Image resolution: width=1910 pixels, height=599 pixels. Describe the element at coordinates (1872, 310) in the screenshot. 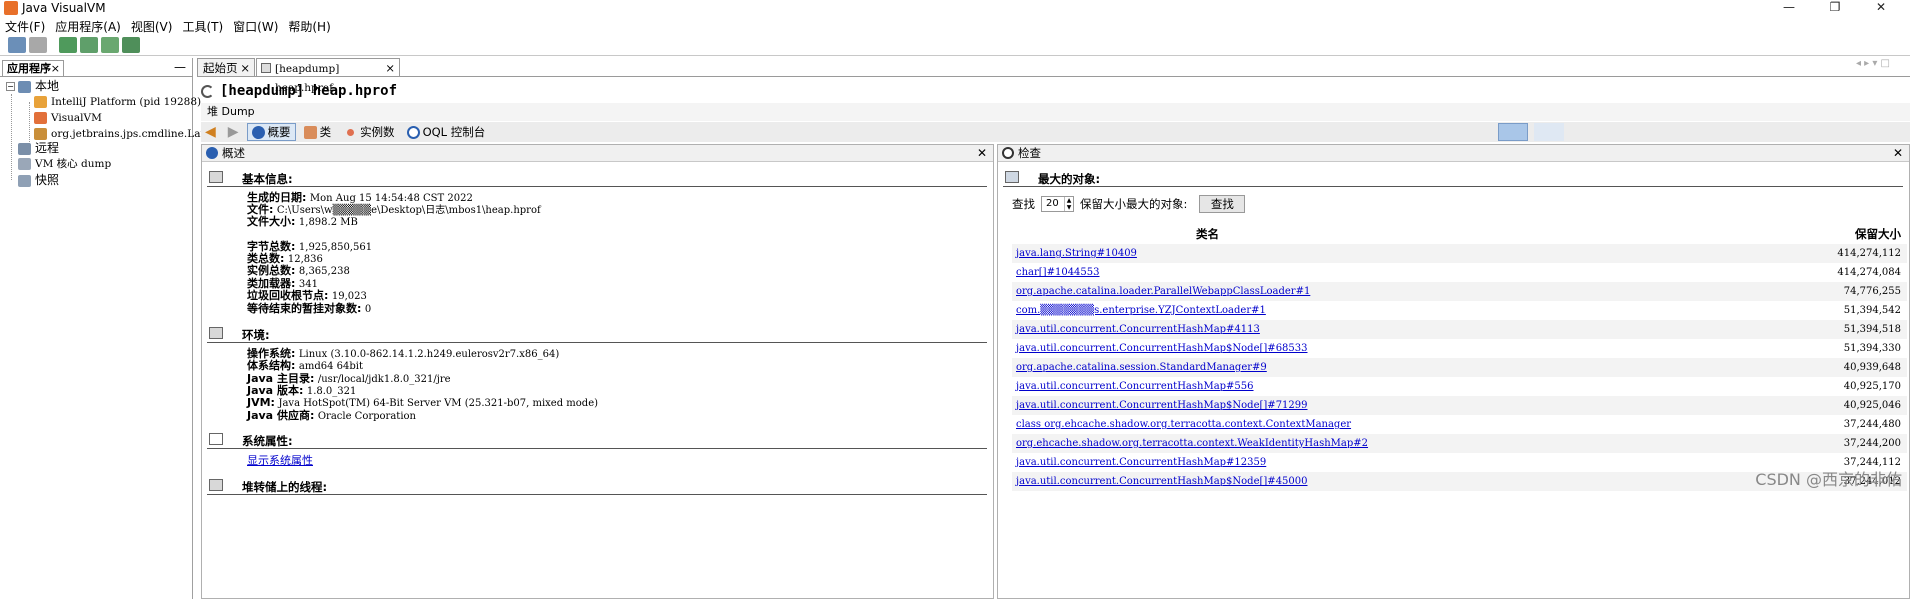

I see `retained-size-value: 51,394,542` at that location.